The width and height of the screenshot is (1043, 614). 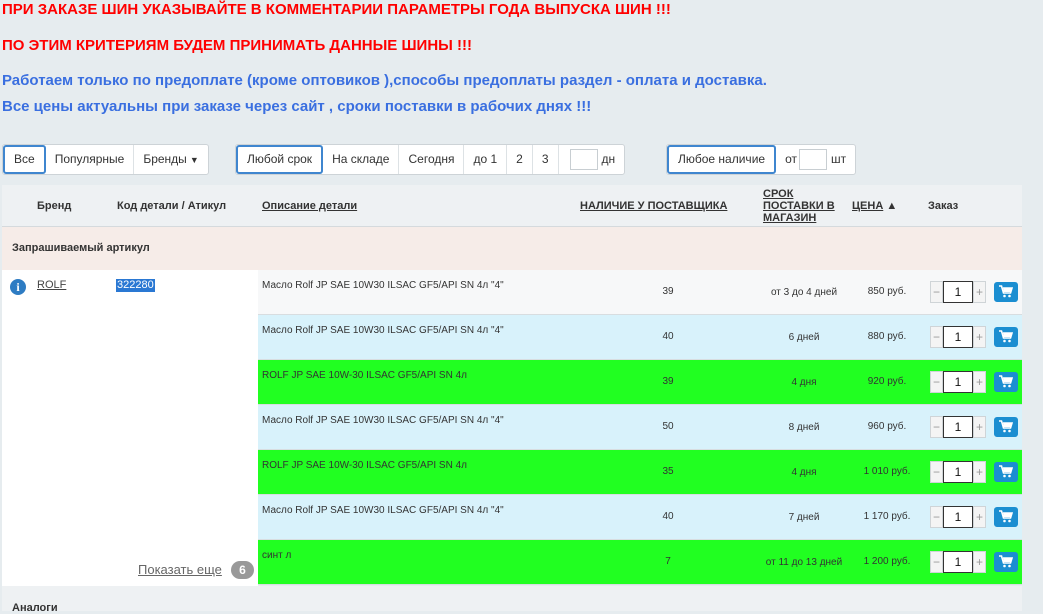 What do you see at coordinates (90, 159) in the screenshot?
I see `filter-popular-button: Популярные` at bounding box center [90, 159].